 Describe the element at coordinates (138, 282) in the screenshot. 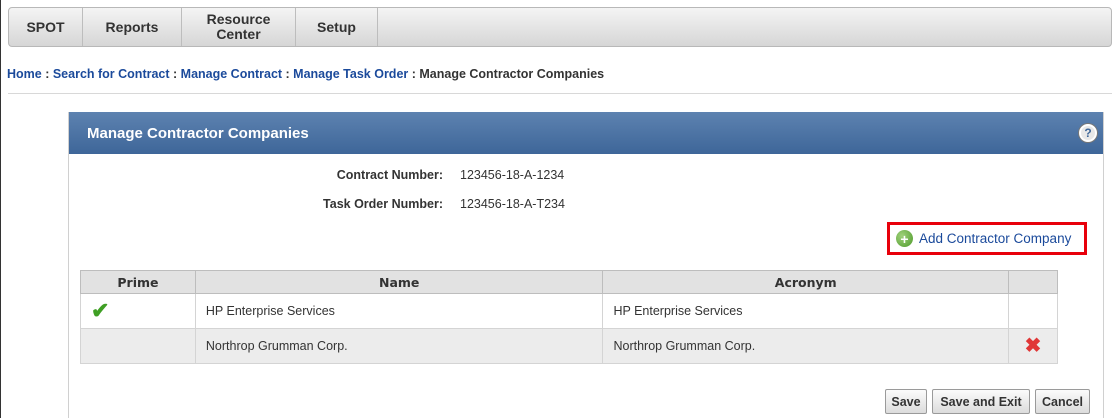

I see `column-header-prime: Prime` at that location.